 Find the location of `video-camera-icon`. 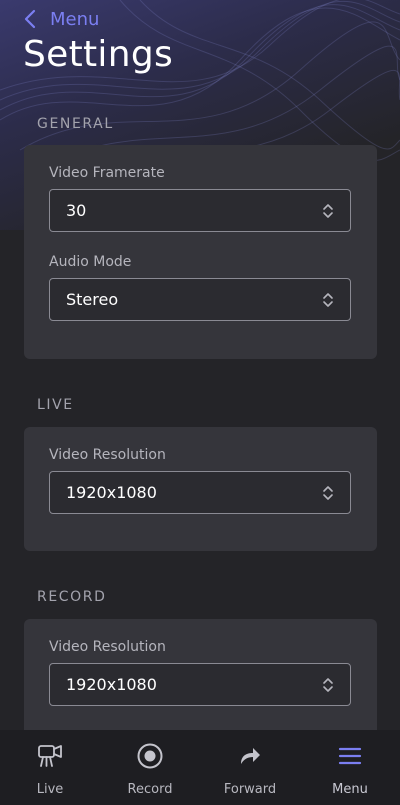

video-camera-icon is located at coordinates (50, 756).